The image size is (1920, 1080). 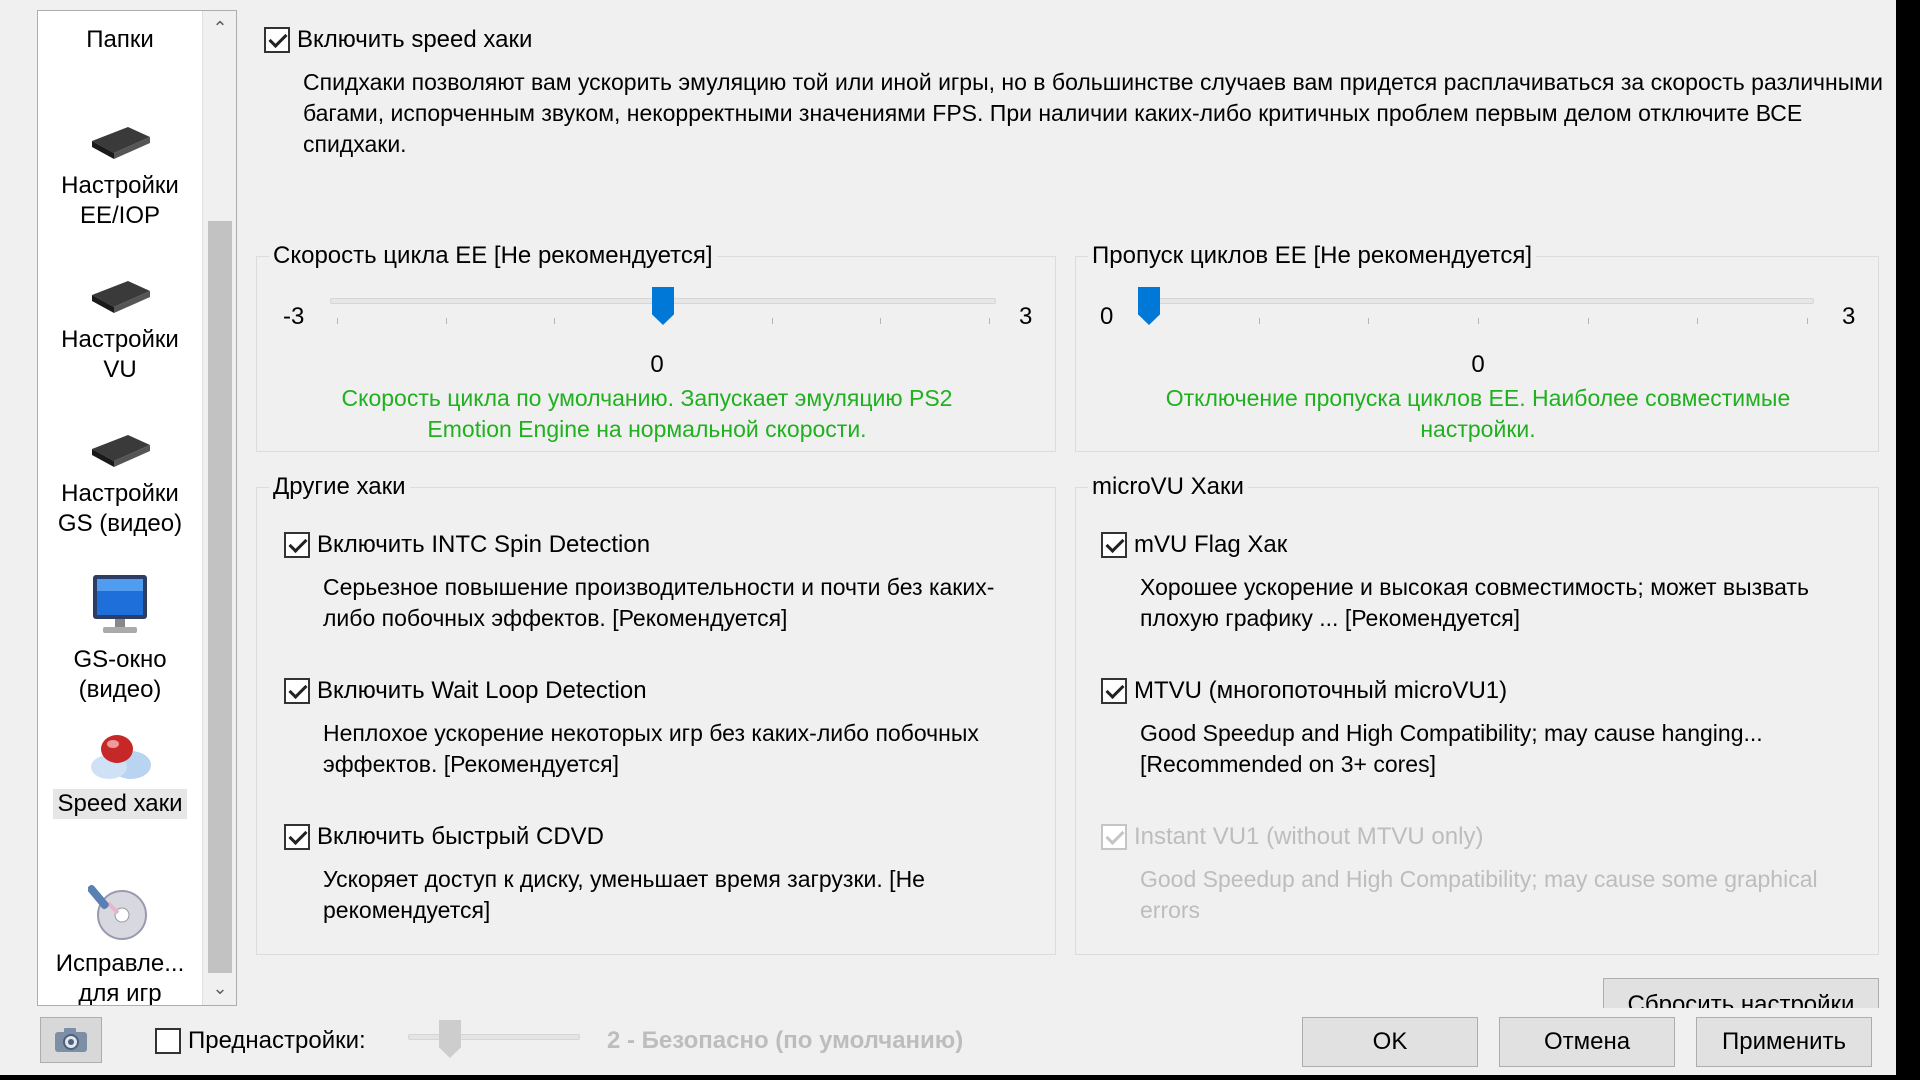 What do you see at coordinates (117, 912) in the screenshot?
I see `disc-icon` at bounding box center [117, 912].